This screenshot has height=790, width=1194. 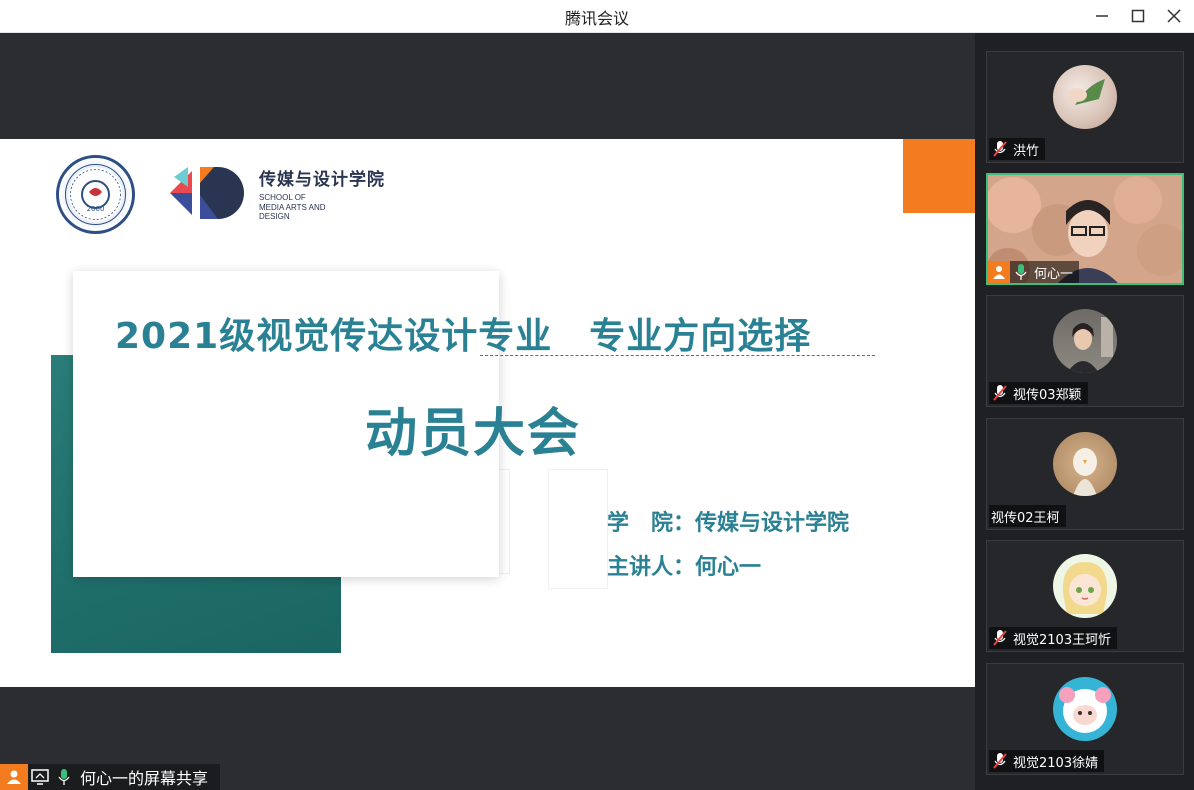 I want to click on host-person-icon, so click(x=999, y=272).